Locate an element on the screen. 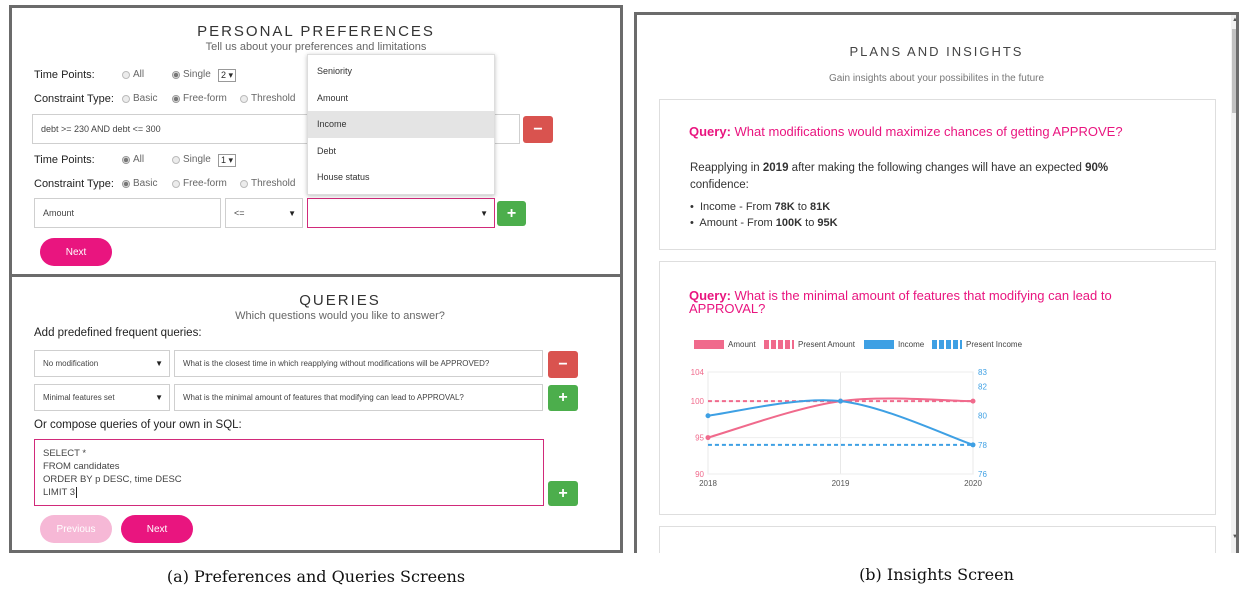 Image resolution: width=1247 pixels, height=591 pixels. feature-select: Amount is located at coordinates (127, 213).